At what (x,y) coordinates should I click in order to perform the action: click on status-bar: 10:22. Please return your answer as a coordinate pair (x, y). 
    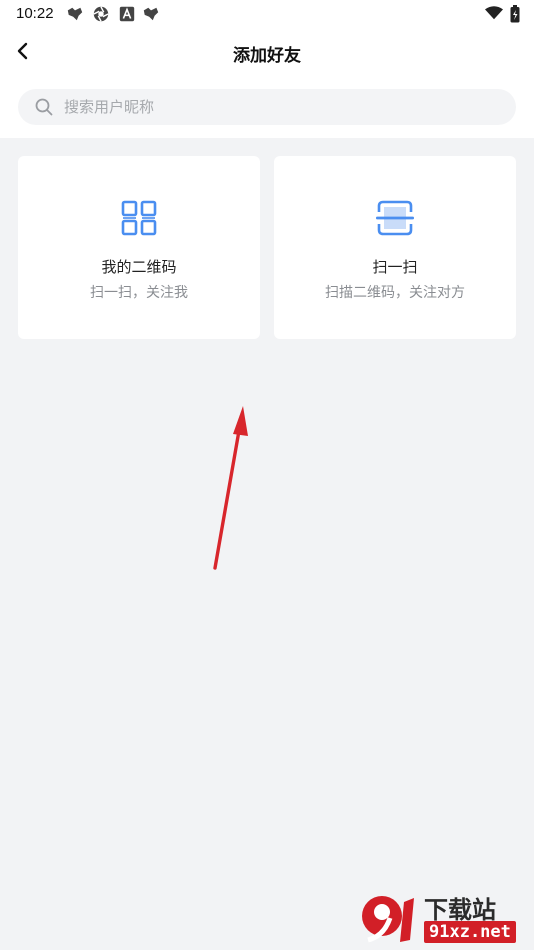
    Looking at the image, I should click on (267, 14).